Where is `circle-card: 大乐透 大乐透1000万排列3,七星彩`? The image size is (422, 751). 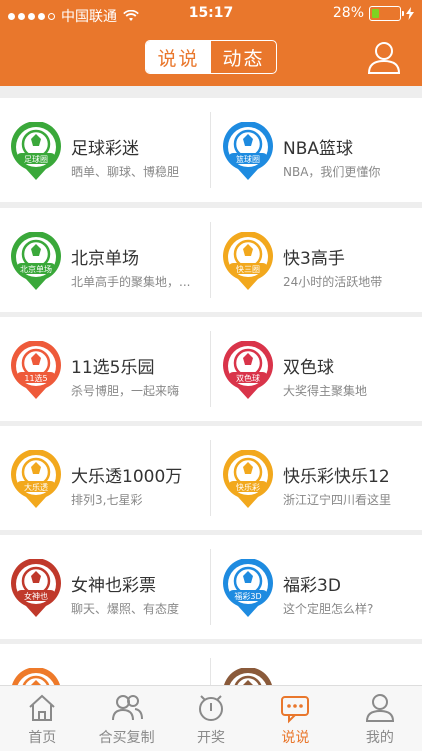
circle-card: 大乐透 大乐透1000万排列3,七星彩 is located at coordinates (105, 478).